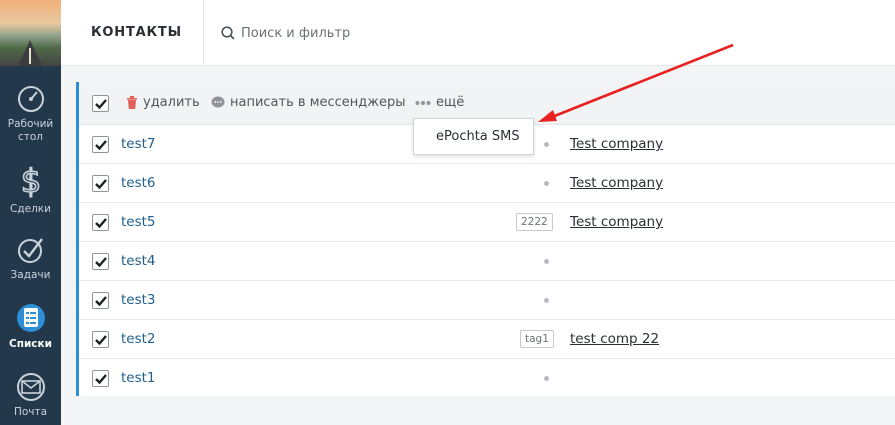 The height and width of the screenshot is (425, 895). What do you see at coordinates (138, 144) in the screenshot?
I see `contact-name-link: test7` at bounding box center [138, 144].